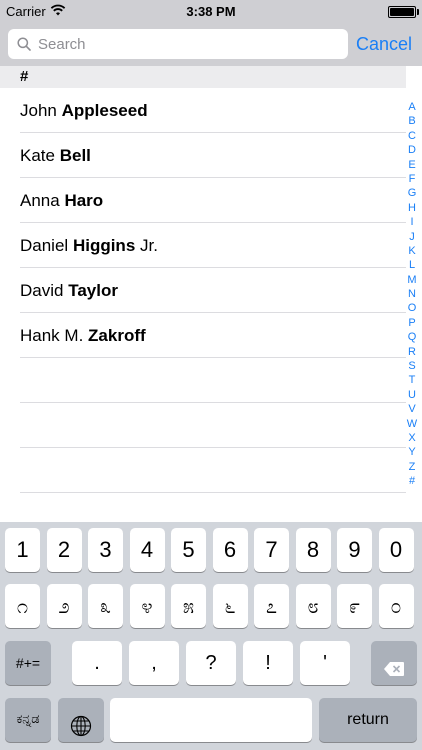 Image resolution: width=422 pixels, height=750 pixels. What do you see at coordinates (313, 550) in the screenshot?
I see `key-8: 8` at bounding box center [313, 550].